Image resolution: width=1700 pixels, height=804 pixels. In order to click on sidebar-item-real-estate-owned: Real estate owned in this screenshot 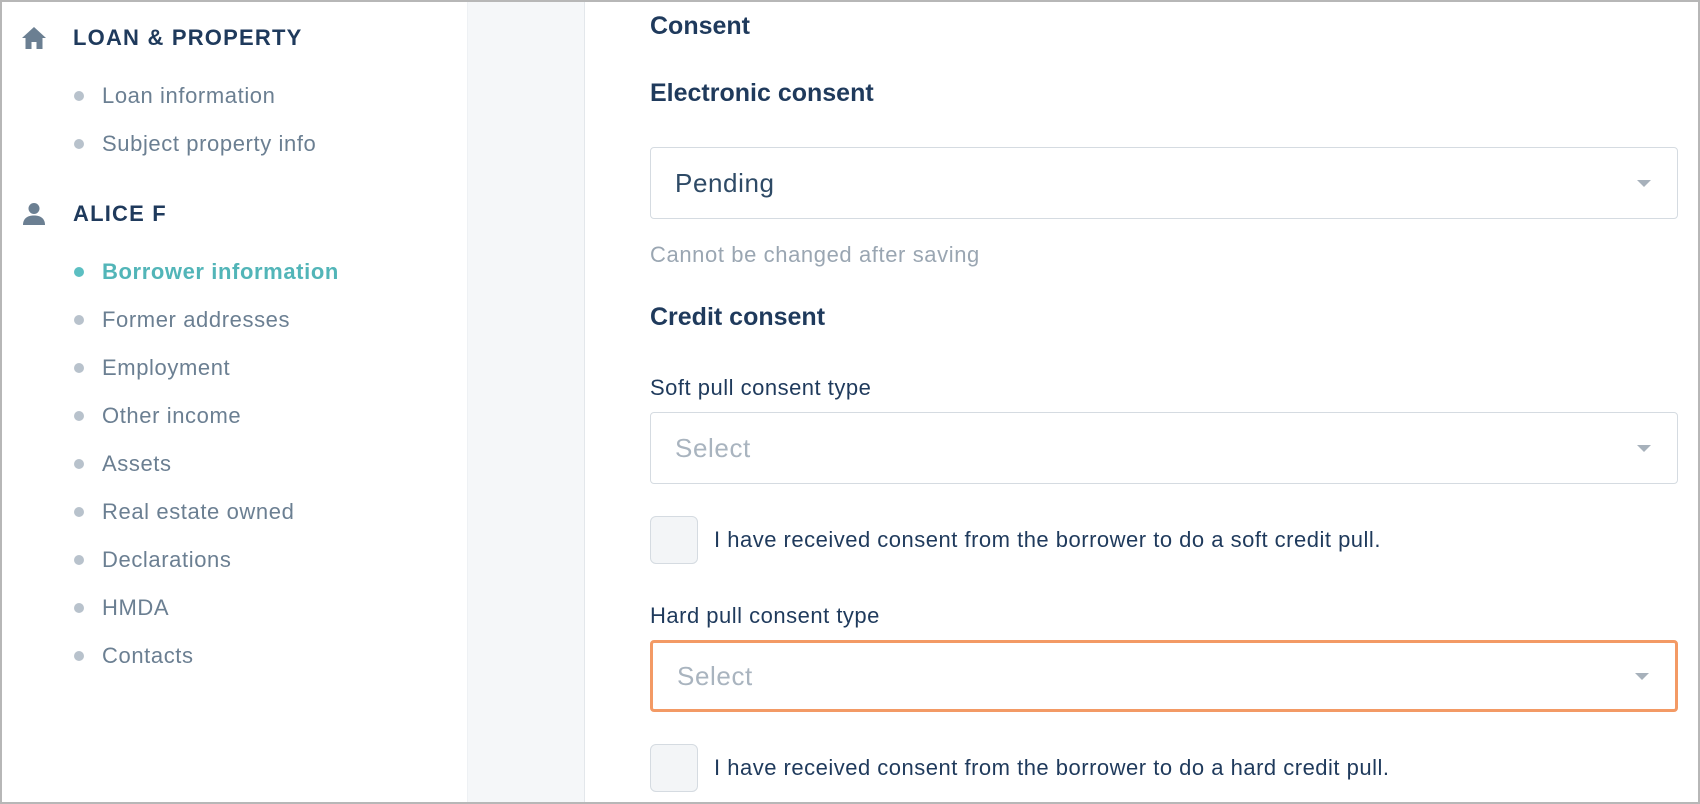, I will do `click(184, 512)`.